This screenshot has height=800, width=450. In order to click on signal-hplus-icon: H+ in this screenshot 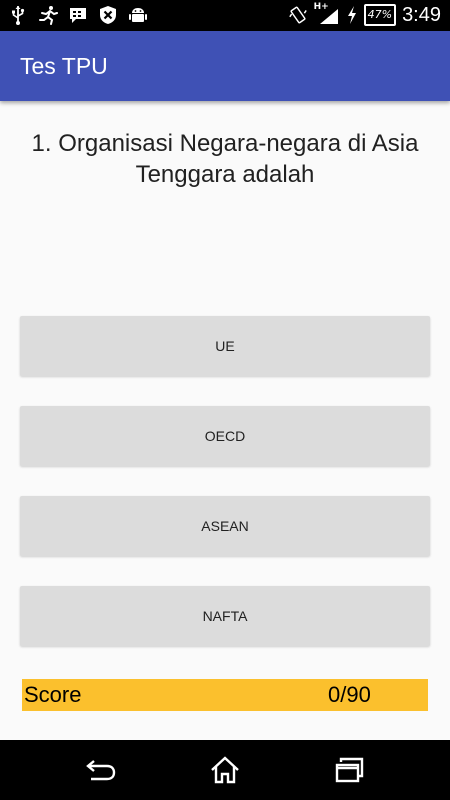, I will do `click(326, 13)`.